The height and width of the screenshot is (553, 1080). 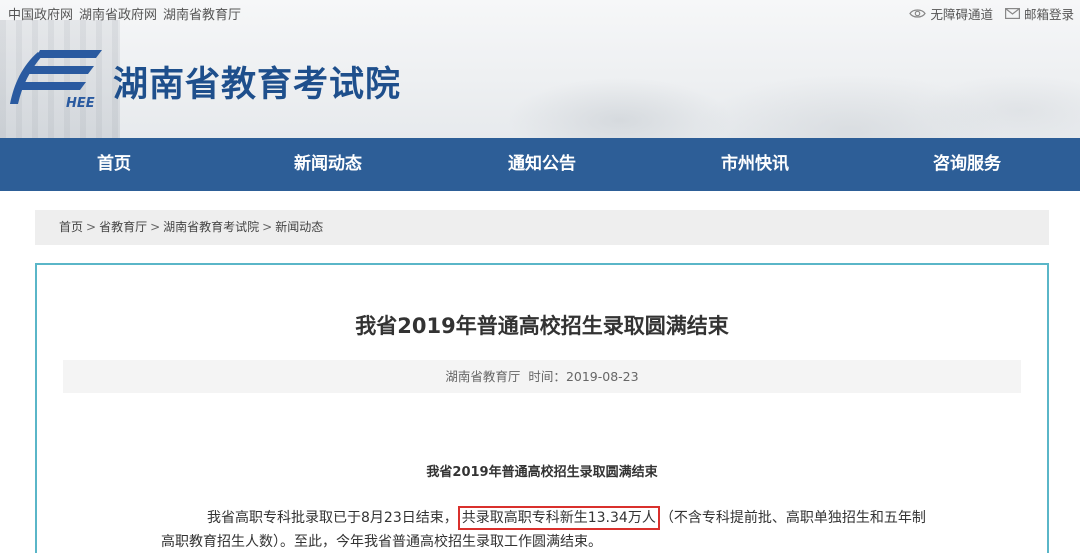 I want to click on eye-icon, so click(x=918, y=13).